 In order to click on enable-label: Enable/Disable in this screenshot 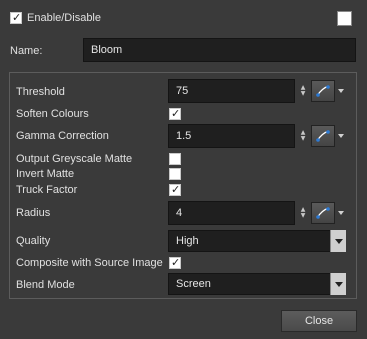, I will do `click(64, 18)`.